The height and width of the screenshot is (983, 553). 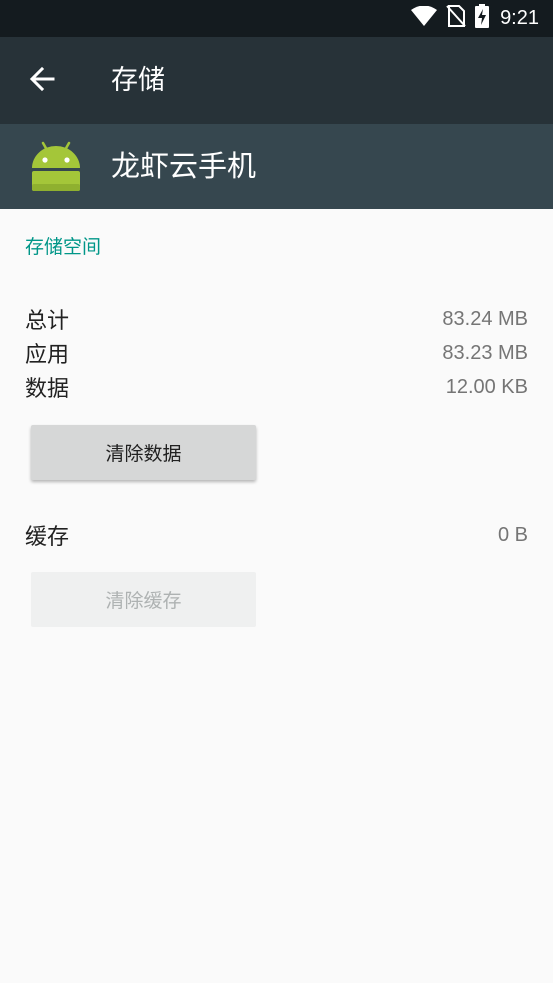 What do you see at coordinates (47, 355) in the screenshot?
I see `app-size-label: 应用` at bounding box center [47, 355].